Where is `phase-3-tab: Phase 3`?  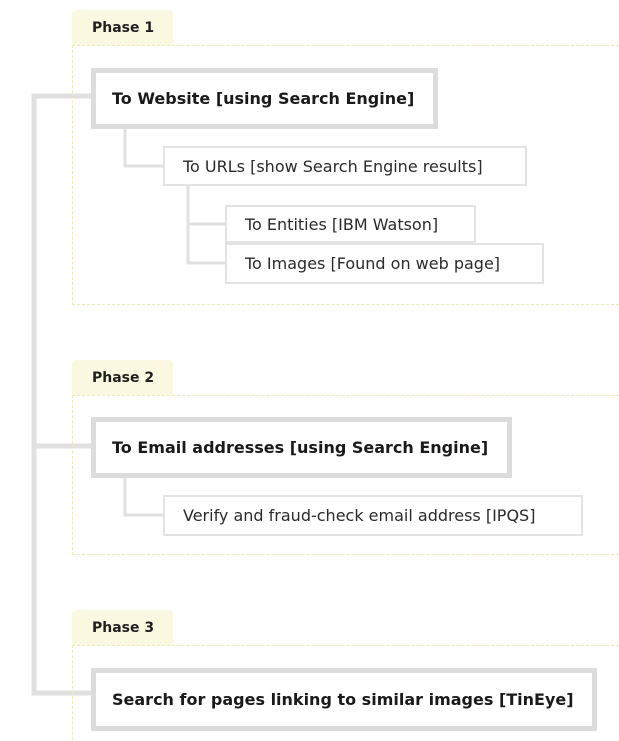
phase-3-tab: Phase 3 is located at coordinates (122, 627).